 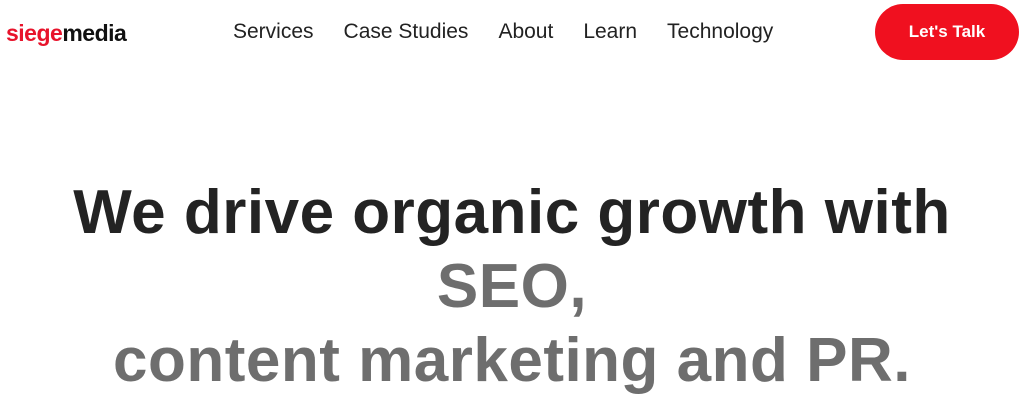 I want to click on hero-heading-line1-grey: SEO,, so click(x=512, y=286).